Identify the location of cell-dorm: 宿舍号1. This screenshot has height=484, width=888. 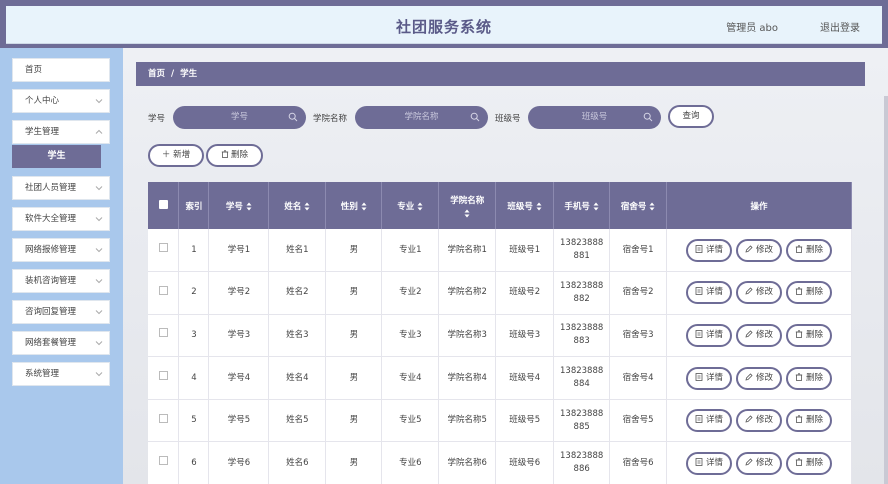
(638, 251).